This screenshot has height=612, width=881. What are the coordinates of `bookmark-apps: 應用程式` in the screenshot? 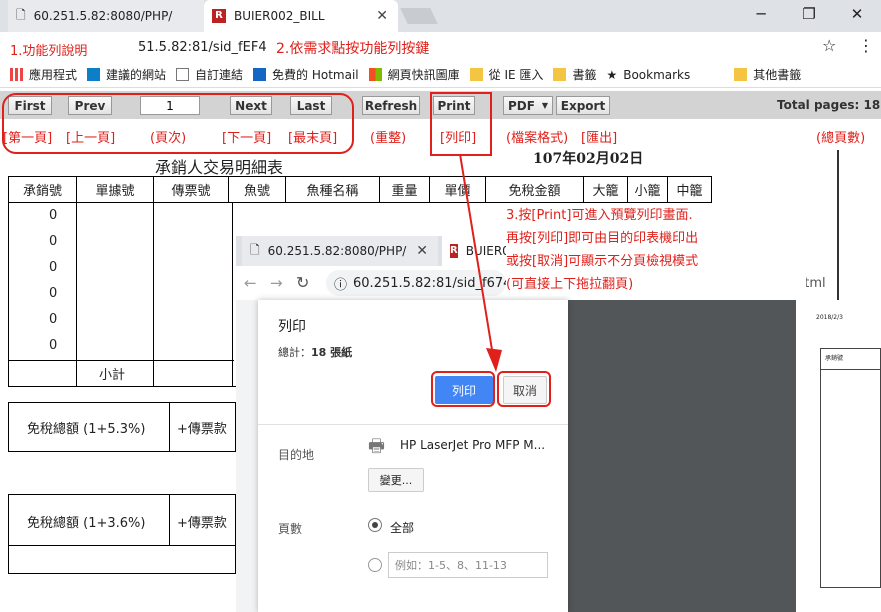 It's located at (43, 74).